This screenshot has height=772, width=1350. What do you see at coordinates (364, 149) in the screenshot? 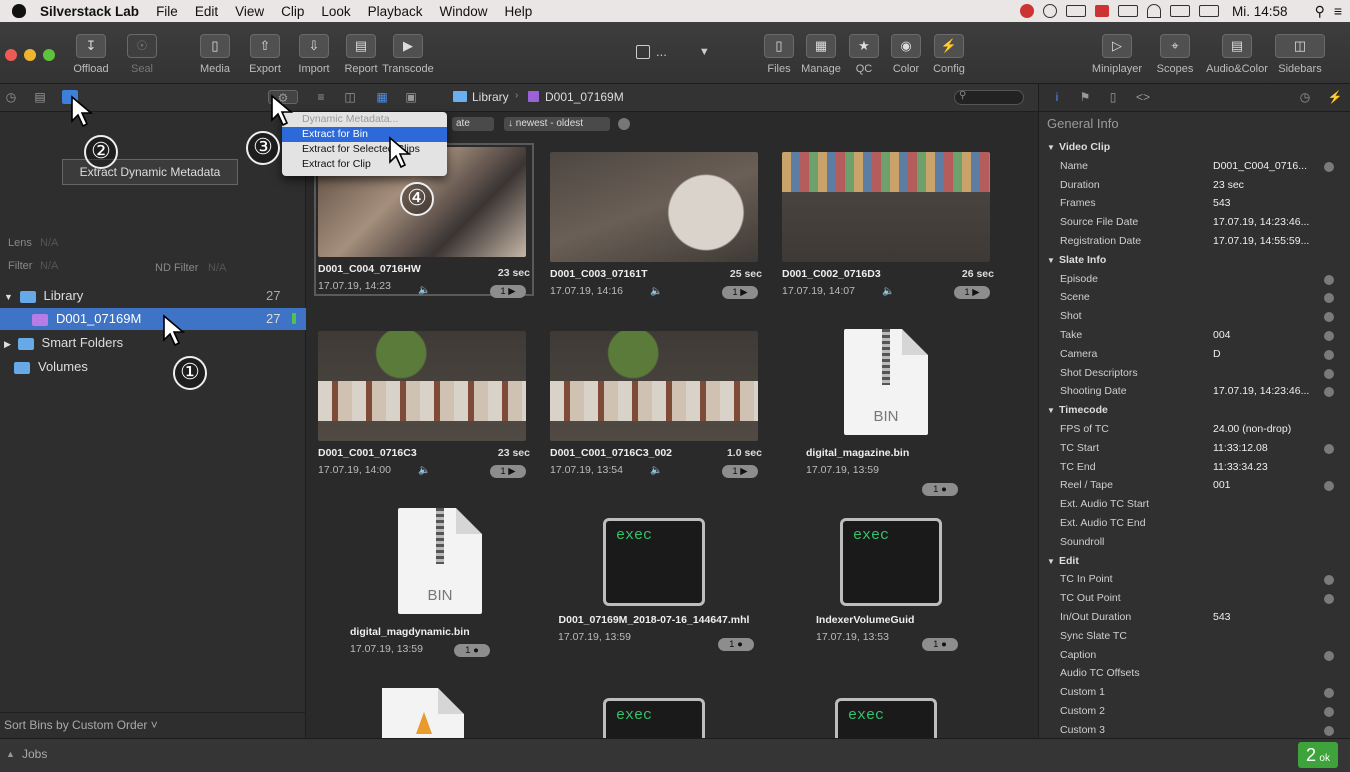
I see `menu-item-extract-for-selected-clips: Extract for Selected Clips` at bounding box center [364, 149].